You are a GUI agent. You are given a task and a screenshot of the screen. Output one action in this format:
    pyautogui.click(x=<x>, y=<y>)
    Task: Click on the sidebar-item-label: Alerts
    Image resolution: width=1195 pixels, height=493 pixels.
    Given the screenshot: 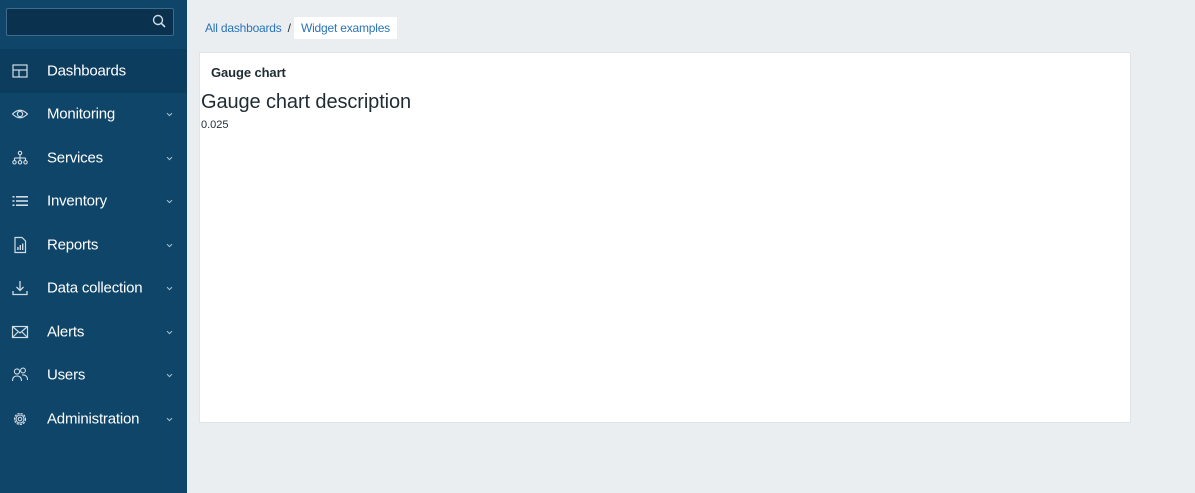 What is the action you would take?
    pyautogui.click(x=66, y=332)
    